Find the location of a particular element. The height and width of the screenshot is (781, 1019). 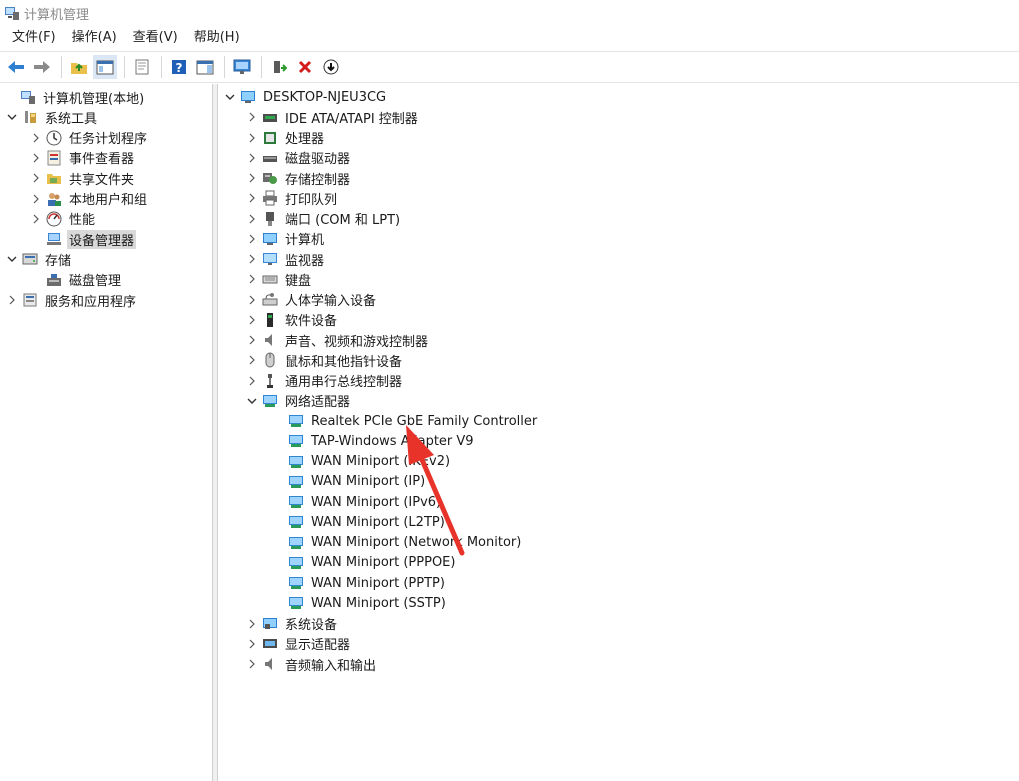

network-adapter-item: WAN Miniport (PPTP) is located at coordinates (359, 583).